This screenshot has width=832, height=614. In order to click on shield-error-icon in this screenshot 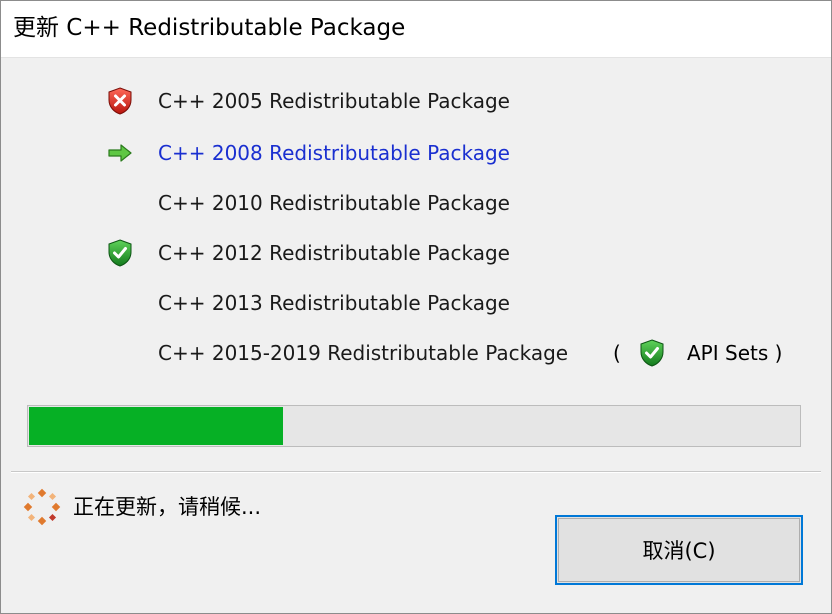, I will do `click(120, 101)`.